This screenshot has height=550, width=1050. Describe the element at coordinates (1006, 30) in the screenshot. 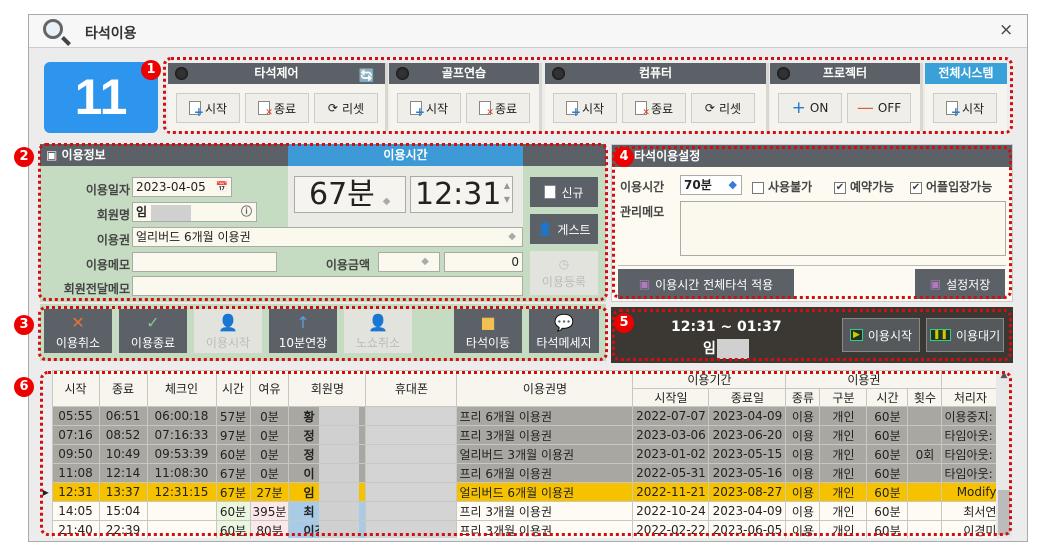

I see `close-button: ×` at that location.